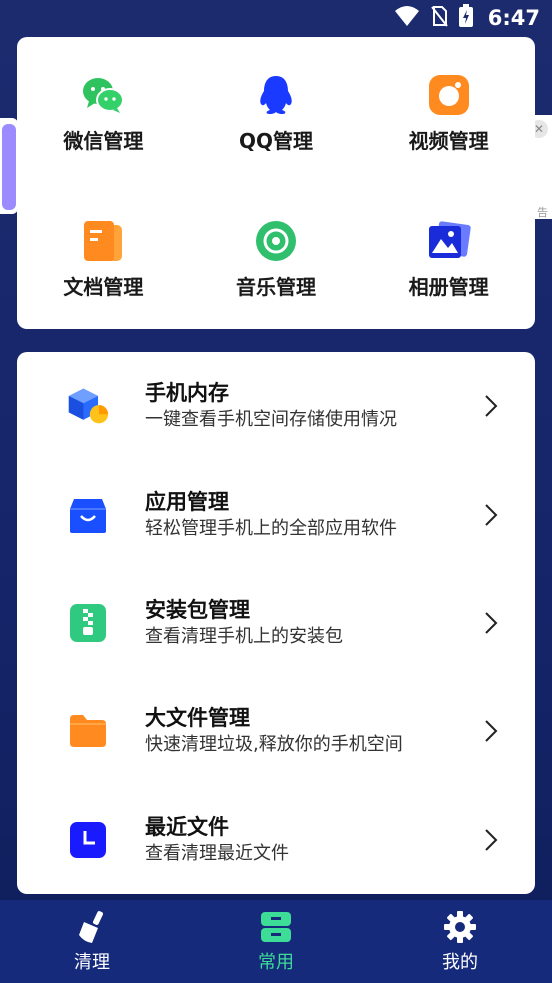 The width and height of the screenshot is (552, 983). Describe the element at coordinates (88, 840) in the screenshot. I see `recent-clock-icon` at that location.